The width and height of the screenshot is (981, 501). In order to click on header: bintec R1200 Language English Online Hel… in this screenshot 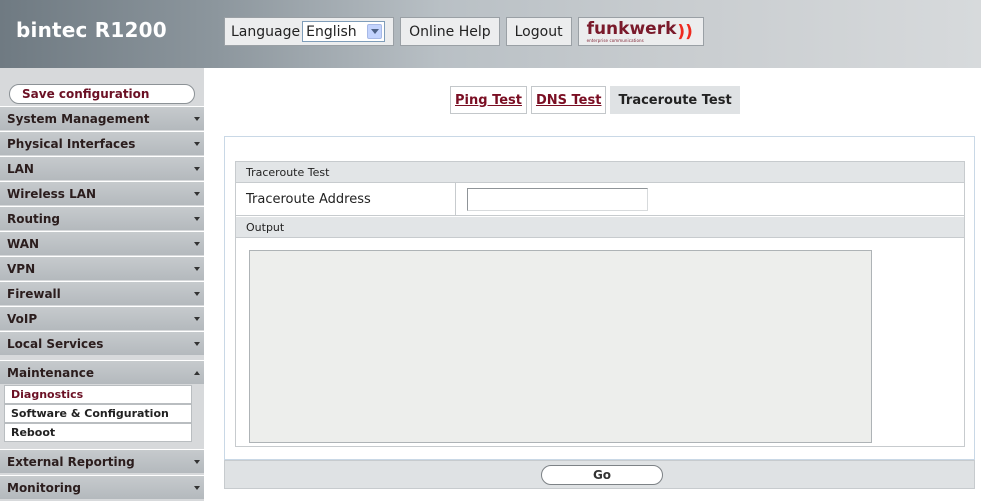, I will do `click(490, 34)`.